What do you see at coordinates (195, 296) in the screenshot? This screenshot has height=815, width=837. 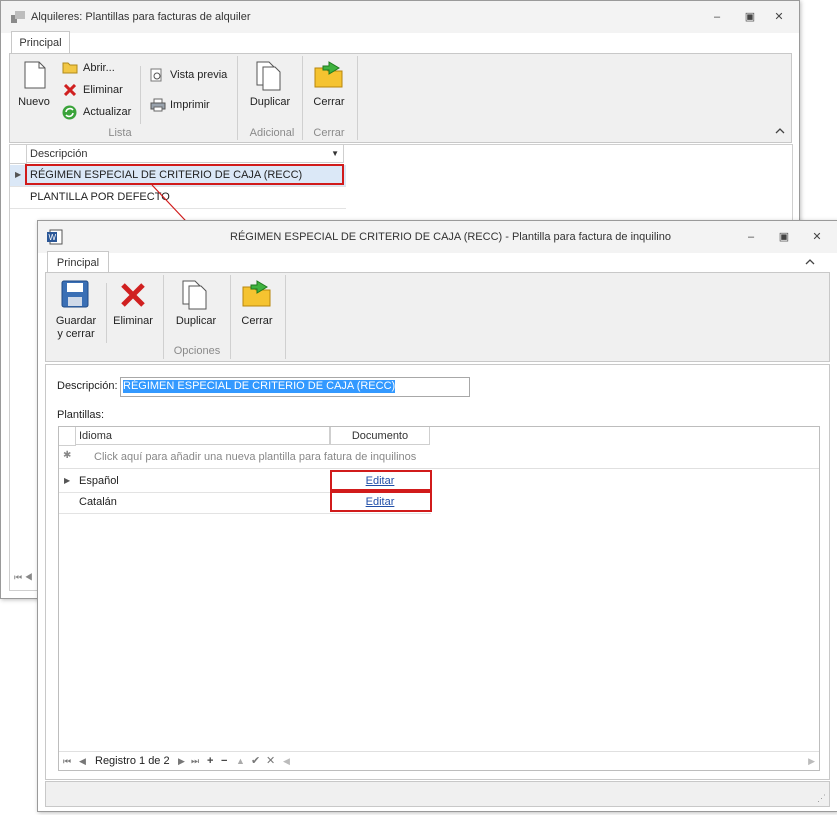 I see `duplicate-icon` at bounding box center [195, 296].